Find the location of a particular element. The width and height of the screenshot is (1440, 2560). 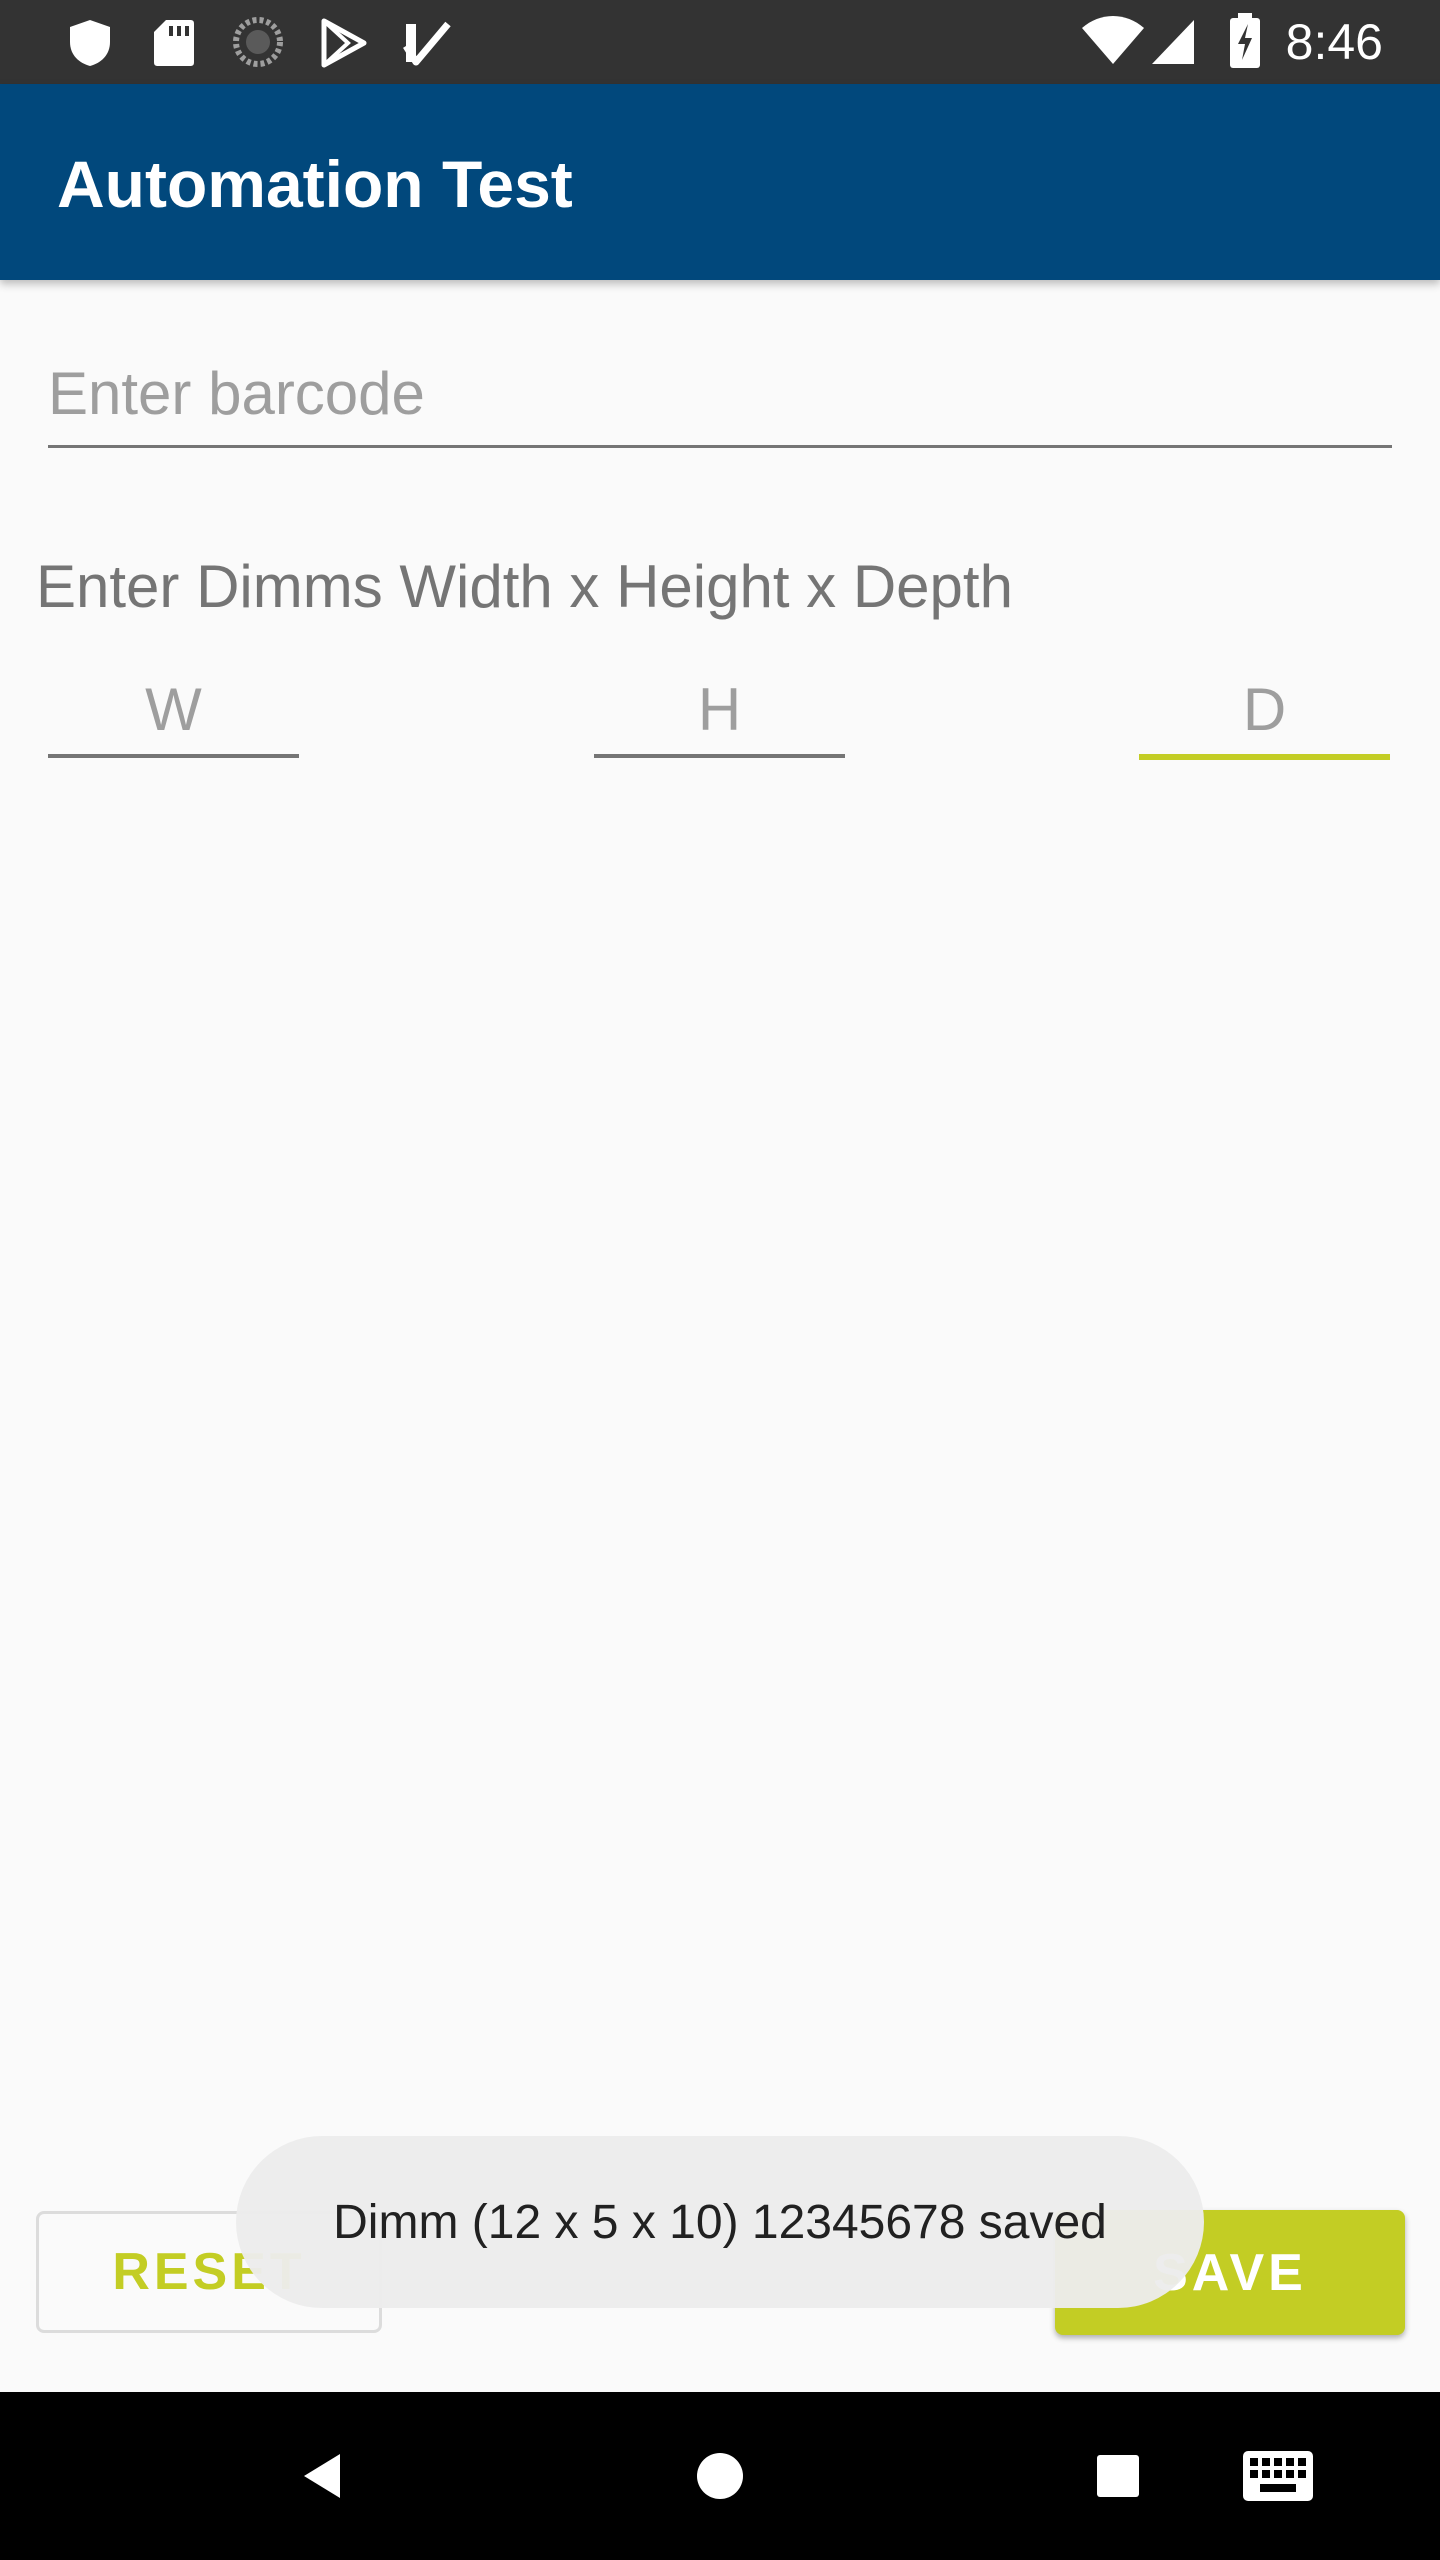

home-icon is located at coordinates (720, 2476).